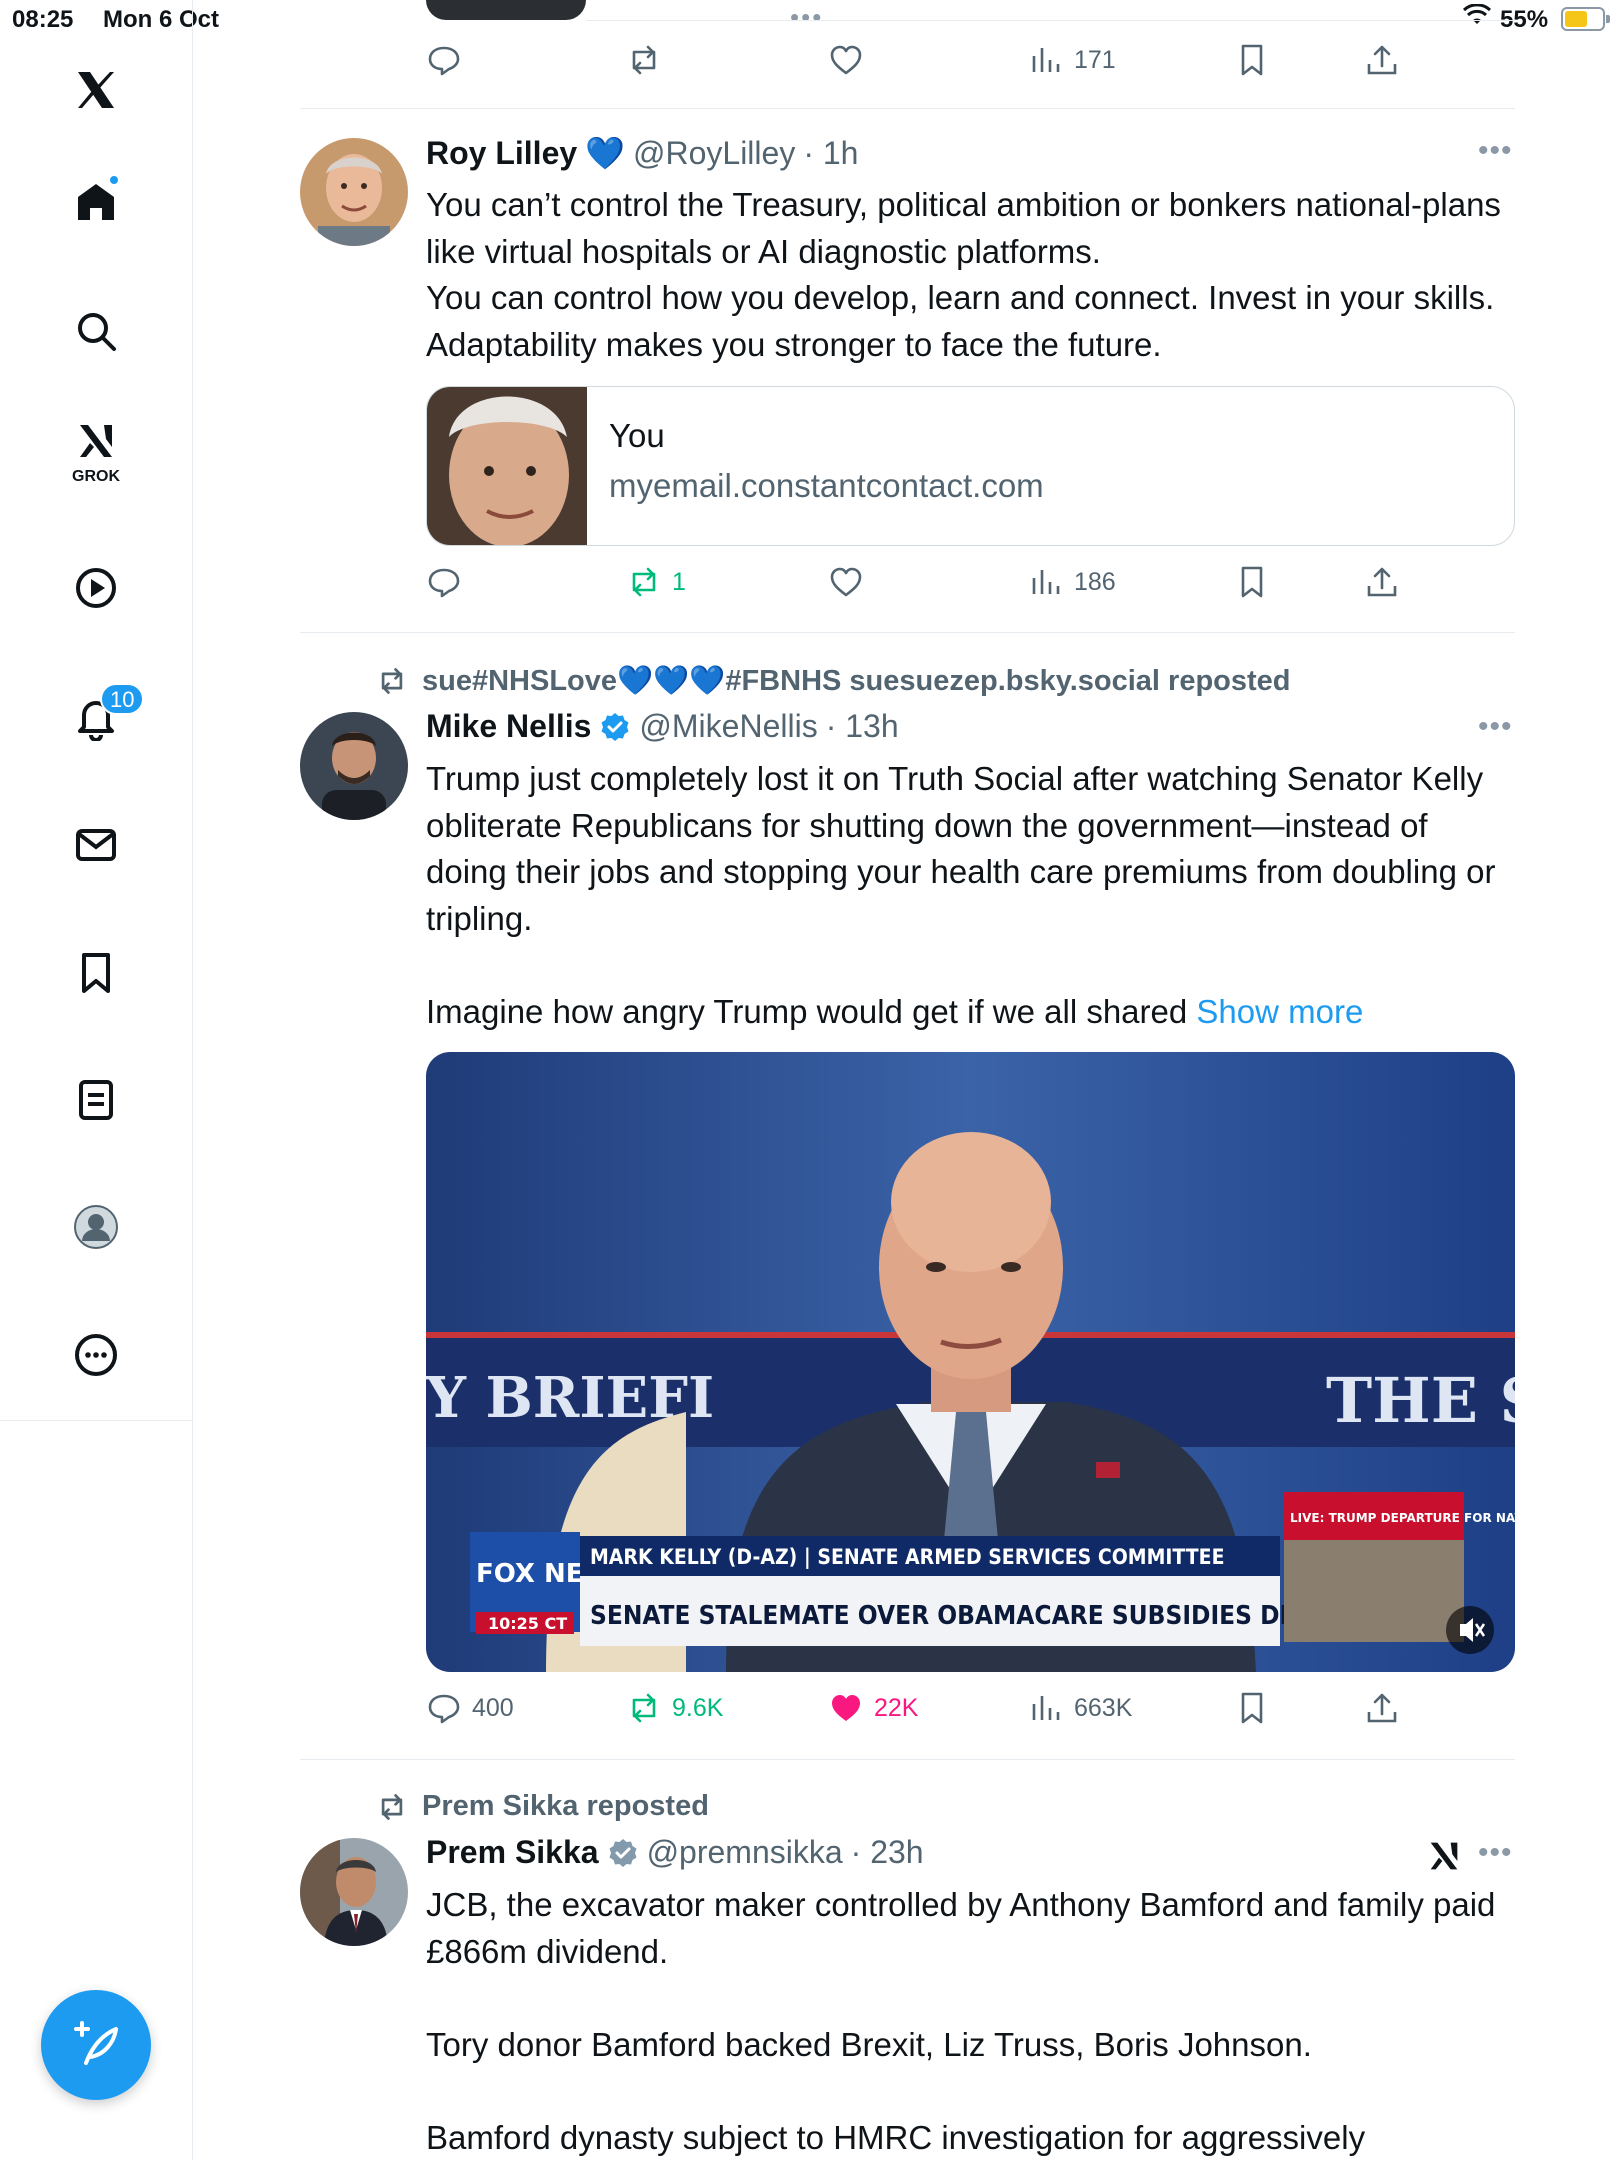 The height and width of the screenshot is (2160, 1620). What do you see at coordinates (605, 153) in the screenshot?
I see `blue-heart-emoji: 💙` at bounding box center [605, 153].